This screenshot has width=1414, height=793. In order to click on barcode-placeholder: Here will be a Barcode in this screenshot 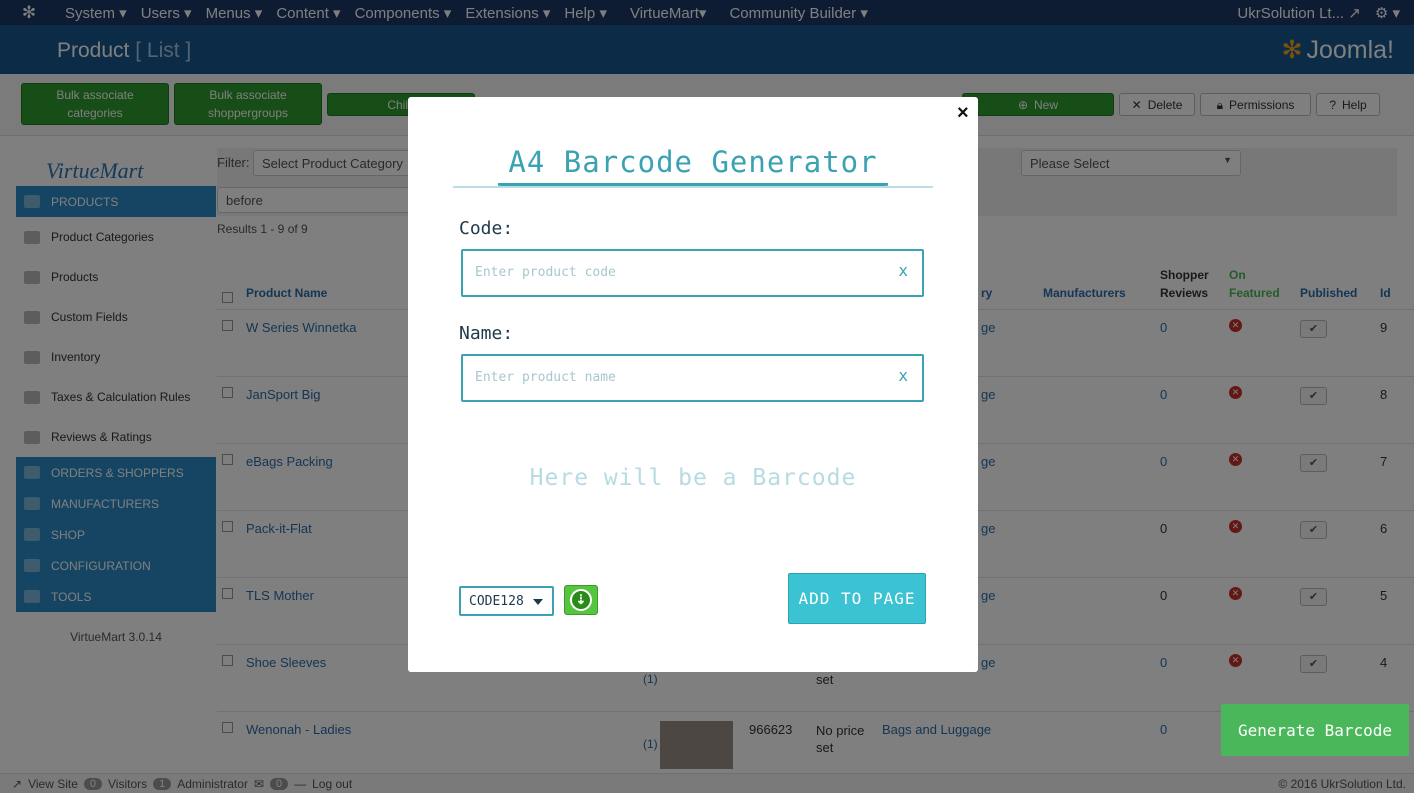, I will do `click(693, 478)`.